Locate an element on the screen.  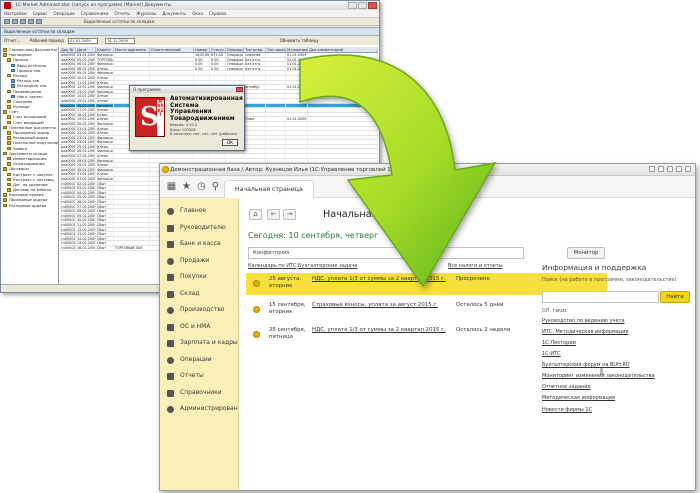
sidebar-item: Склад is located at coordinates (199, 294).